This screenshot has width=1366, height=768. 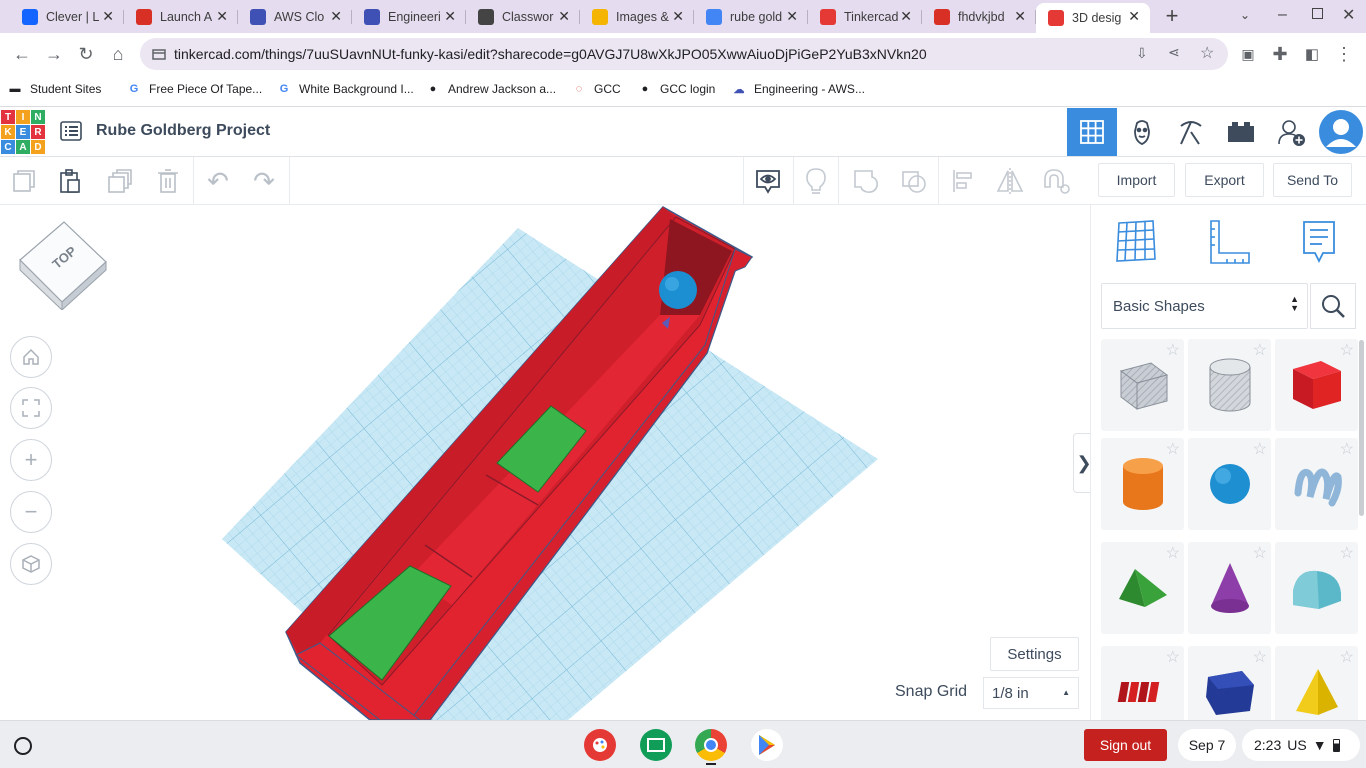 I want to click on add-user-icon, so click(x=1291, y=132).